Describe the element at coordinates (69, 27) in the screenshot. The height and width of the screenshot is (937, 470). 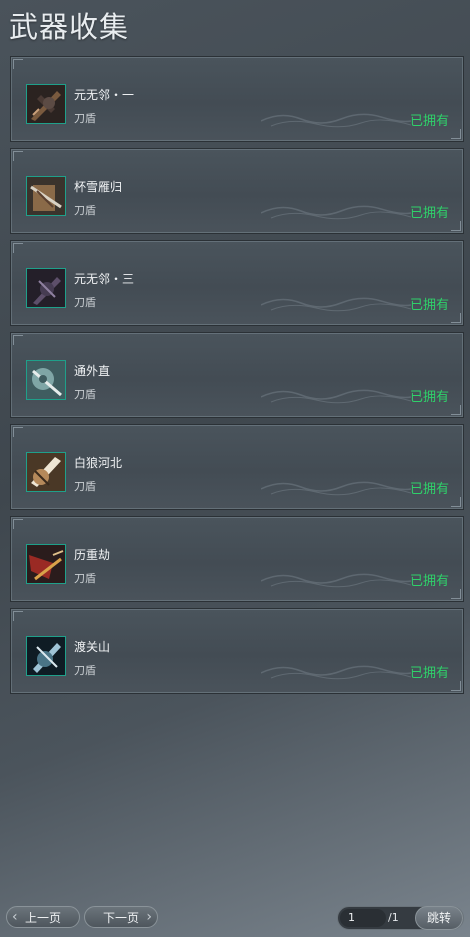
I see `page-title: 武器收集` at that location.